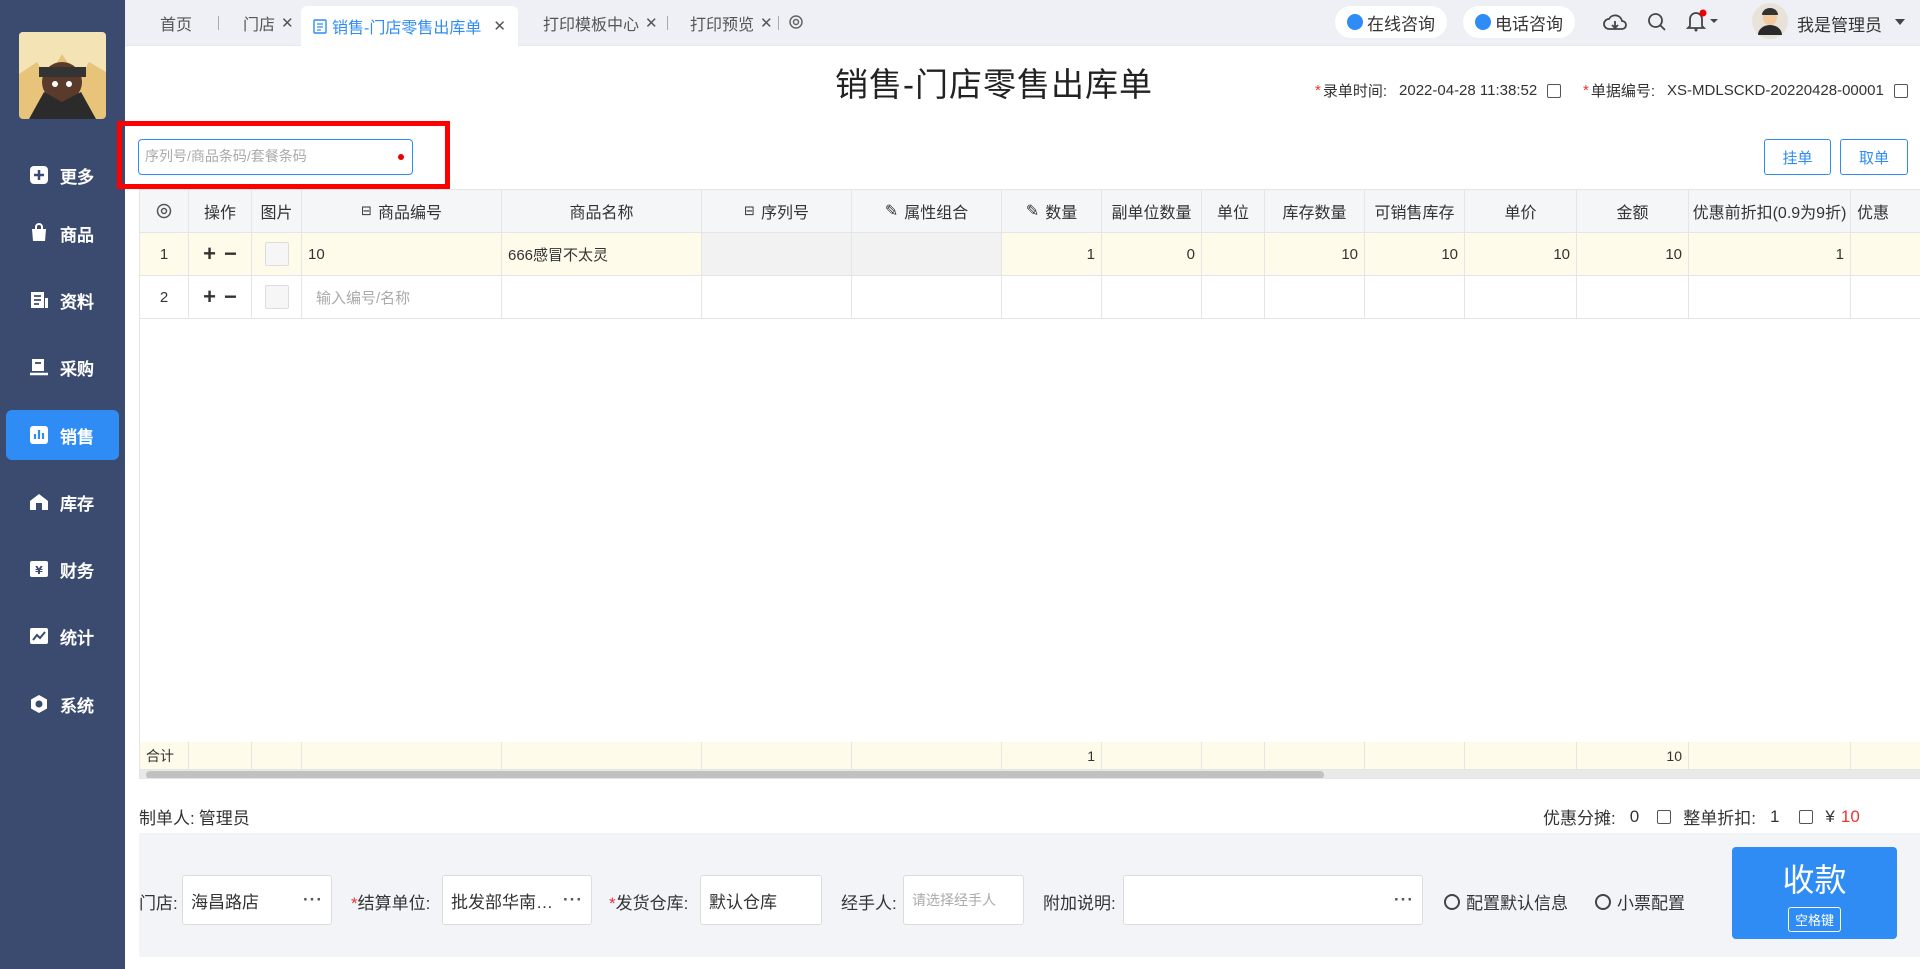 The image size is (1920, 969). I want to click on header-cell: 库存数量, so click(1315, 211).